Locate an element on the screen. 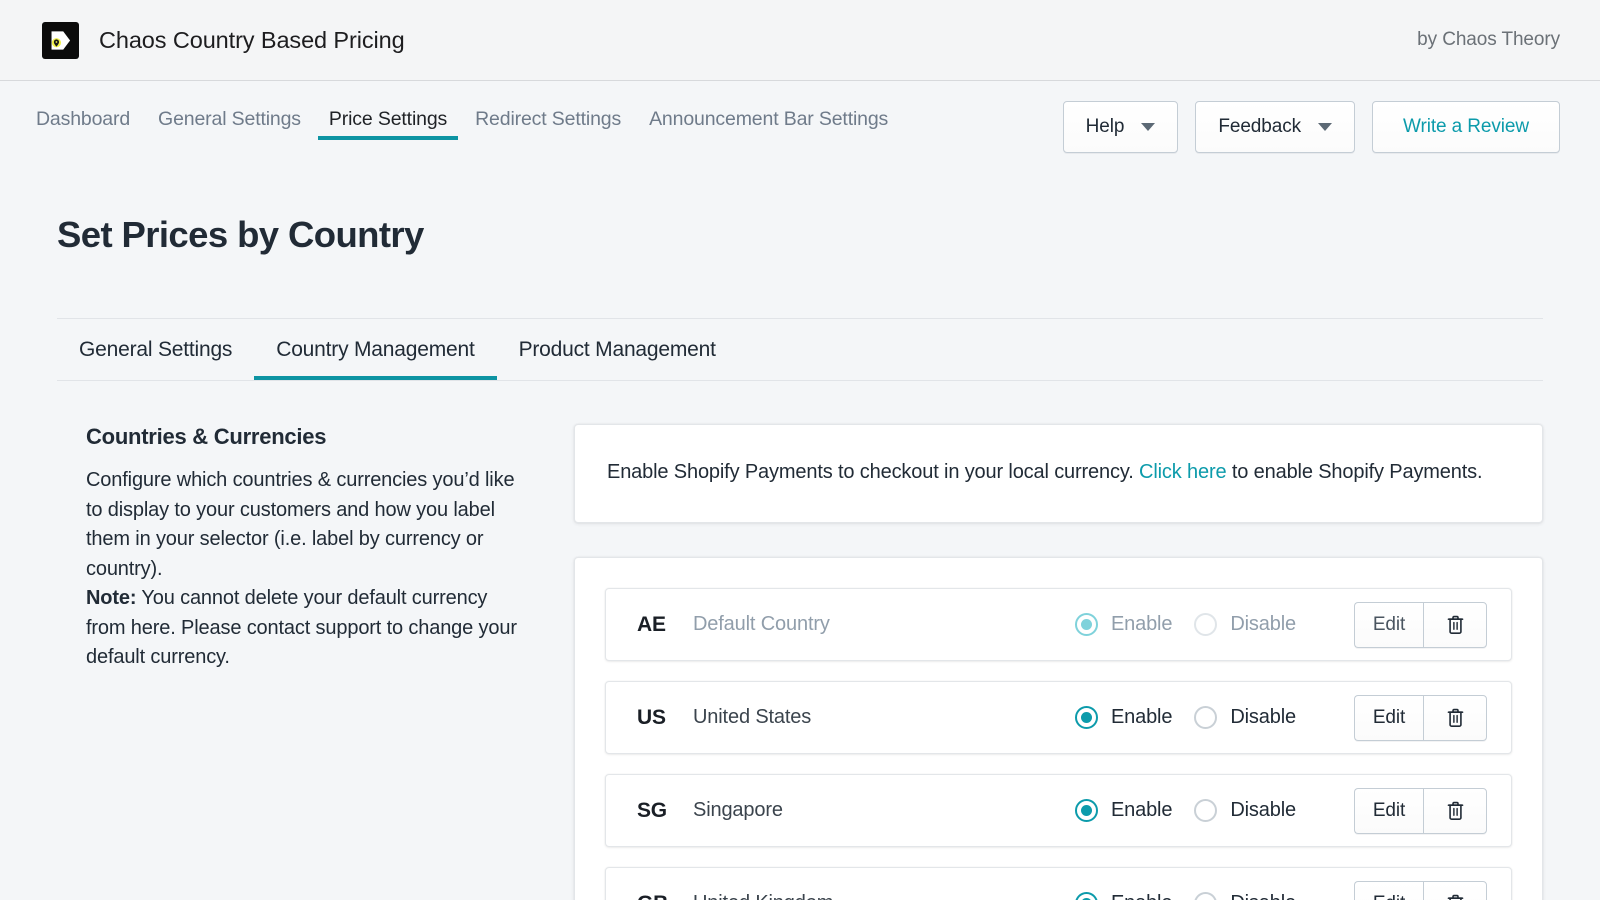 The height and width of the screenshot is (900, 1600). country-name: United States is located at coordinates (752, 717).